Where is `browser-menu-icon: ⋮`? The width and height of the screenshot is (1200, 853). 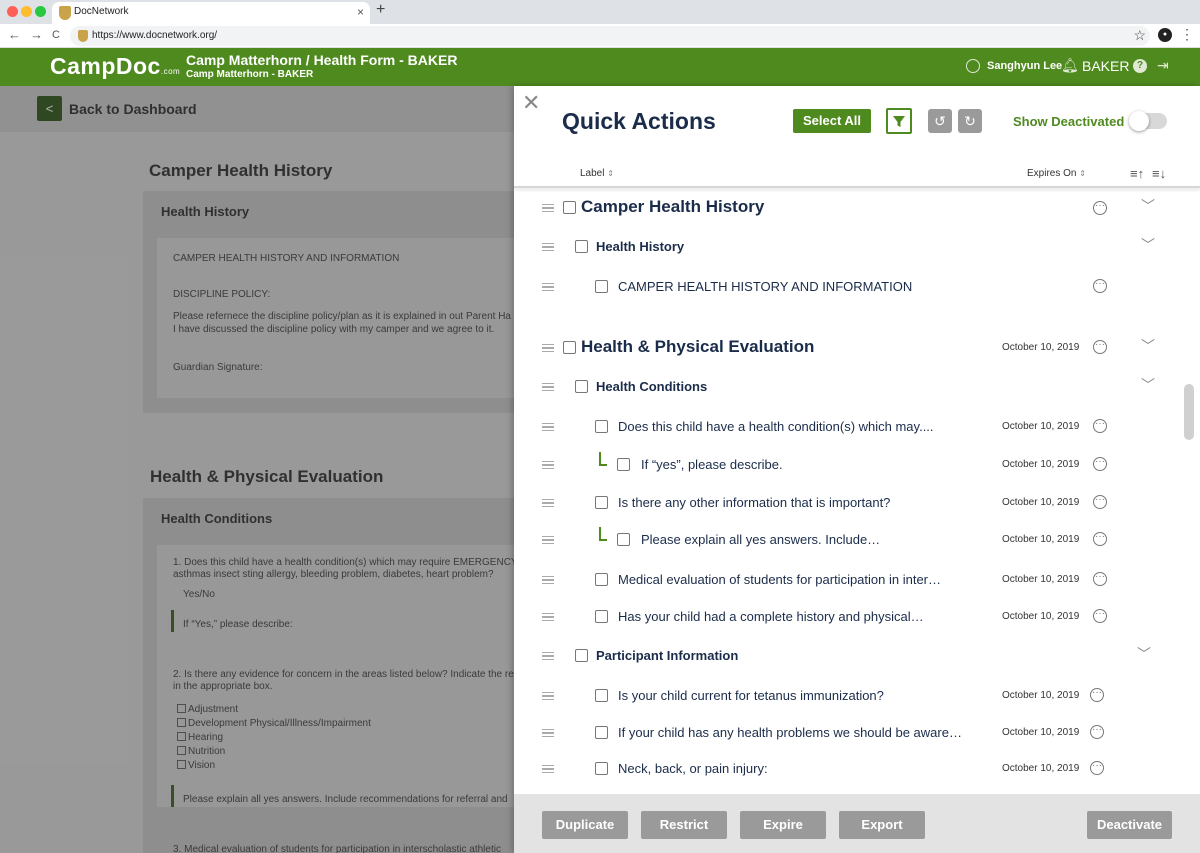 browser-menu-icon: ⋮ is located at coordinates (1187, 34).